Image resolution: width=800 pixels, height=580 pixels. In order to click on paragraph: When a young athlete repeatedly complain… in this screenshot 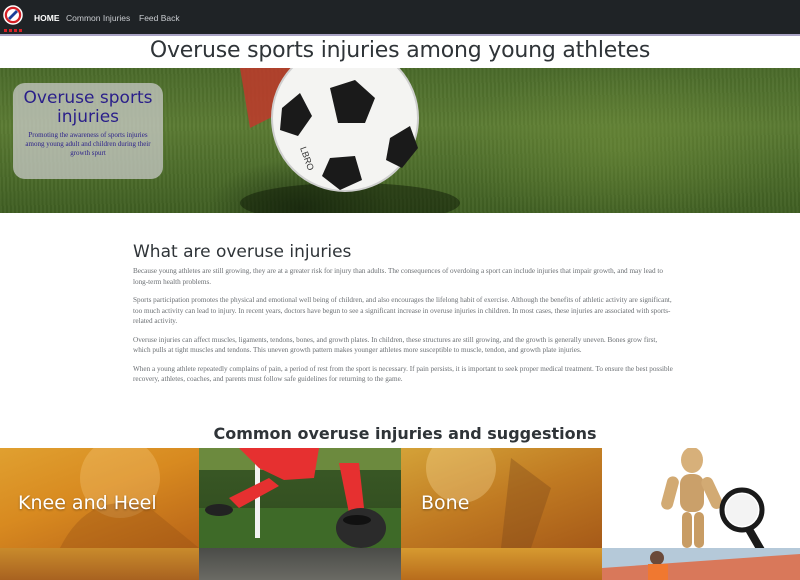, I will do `click(403, 374)`.